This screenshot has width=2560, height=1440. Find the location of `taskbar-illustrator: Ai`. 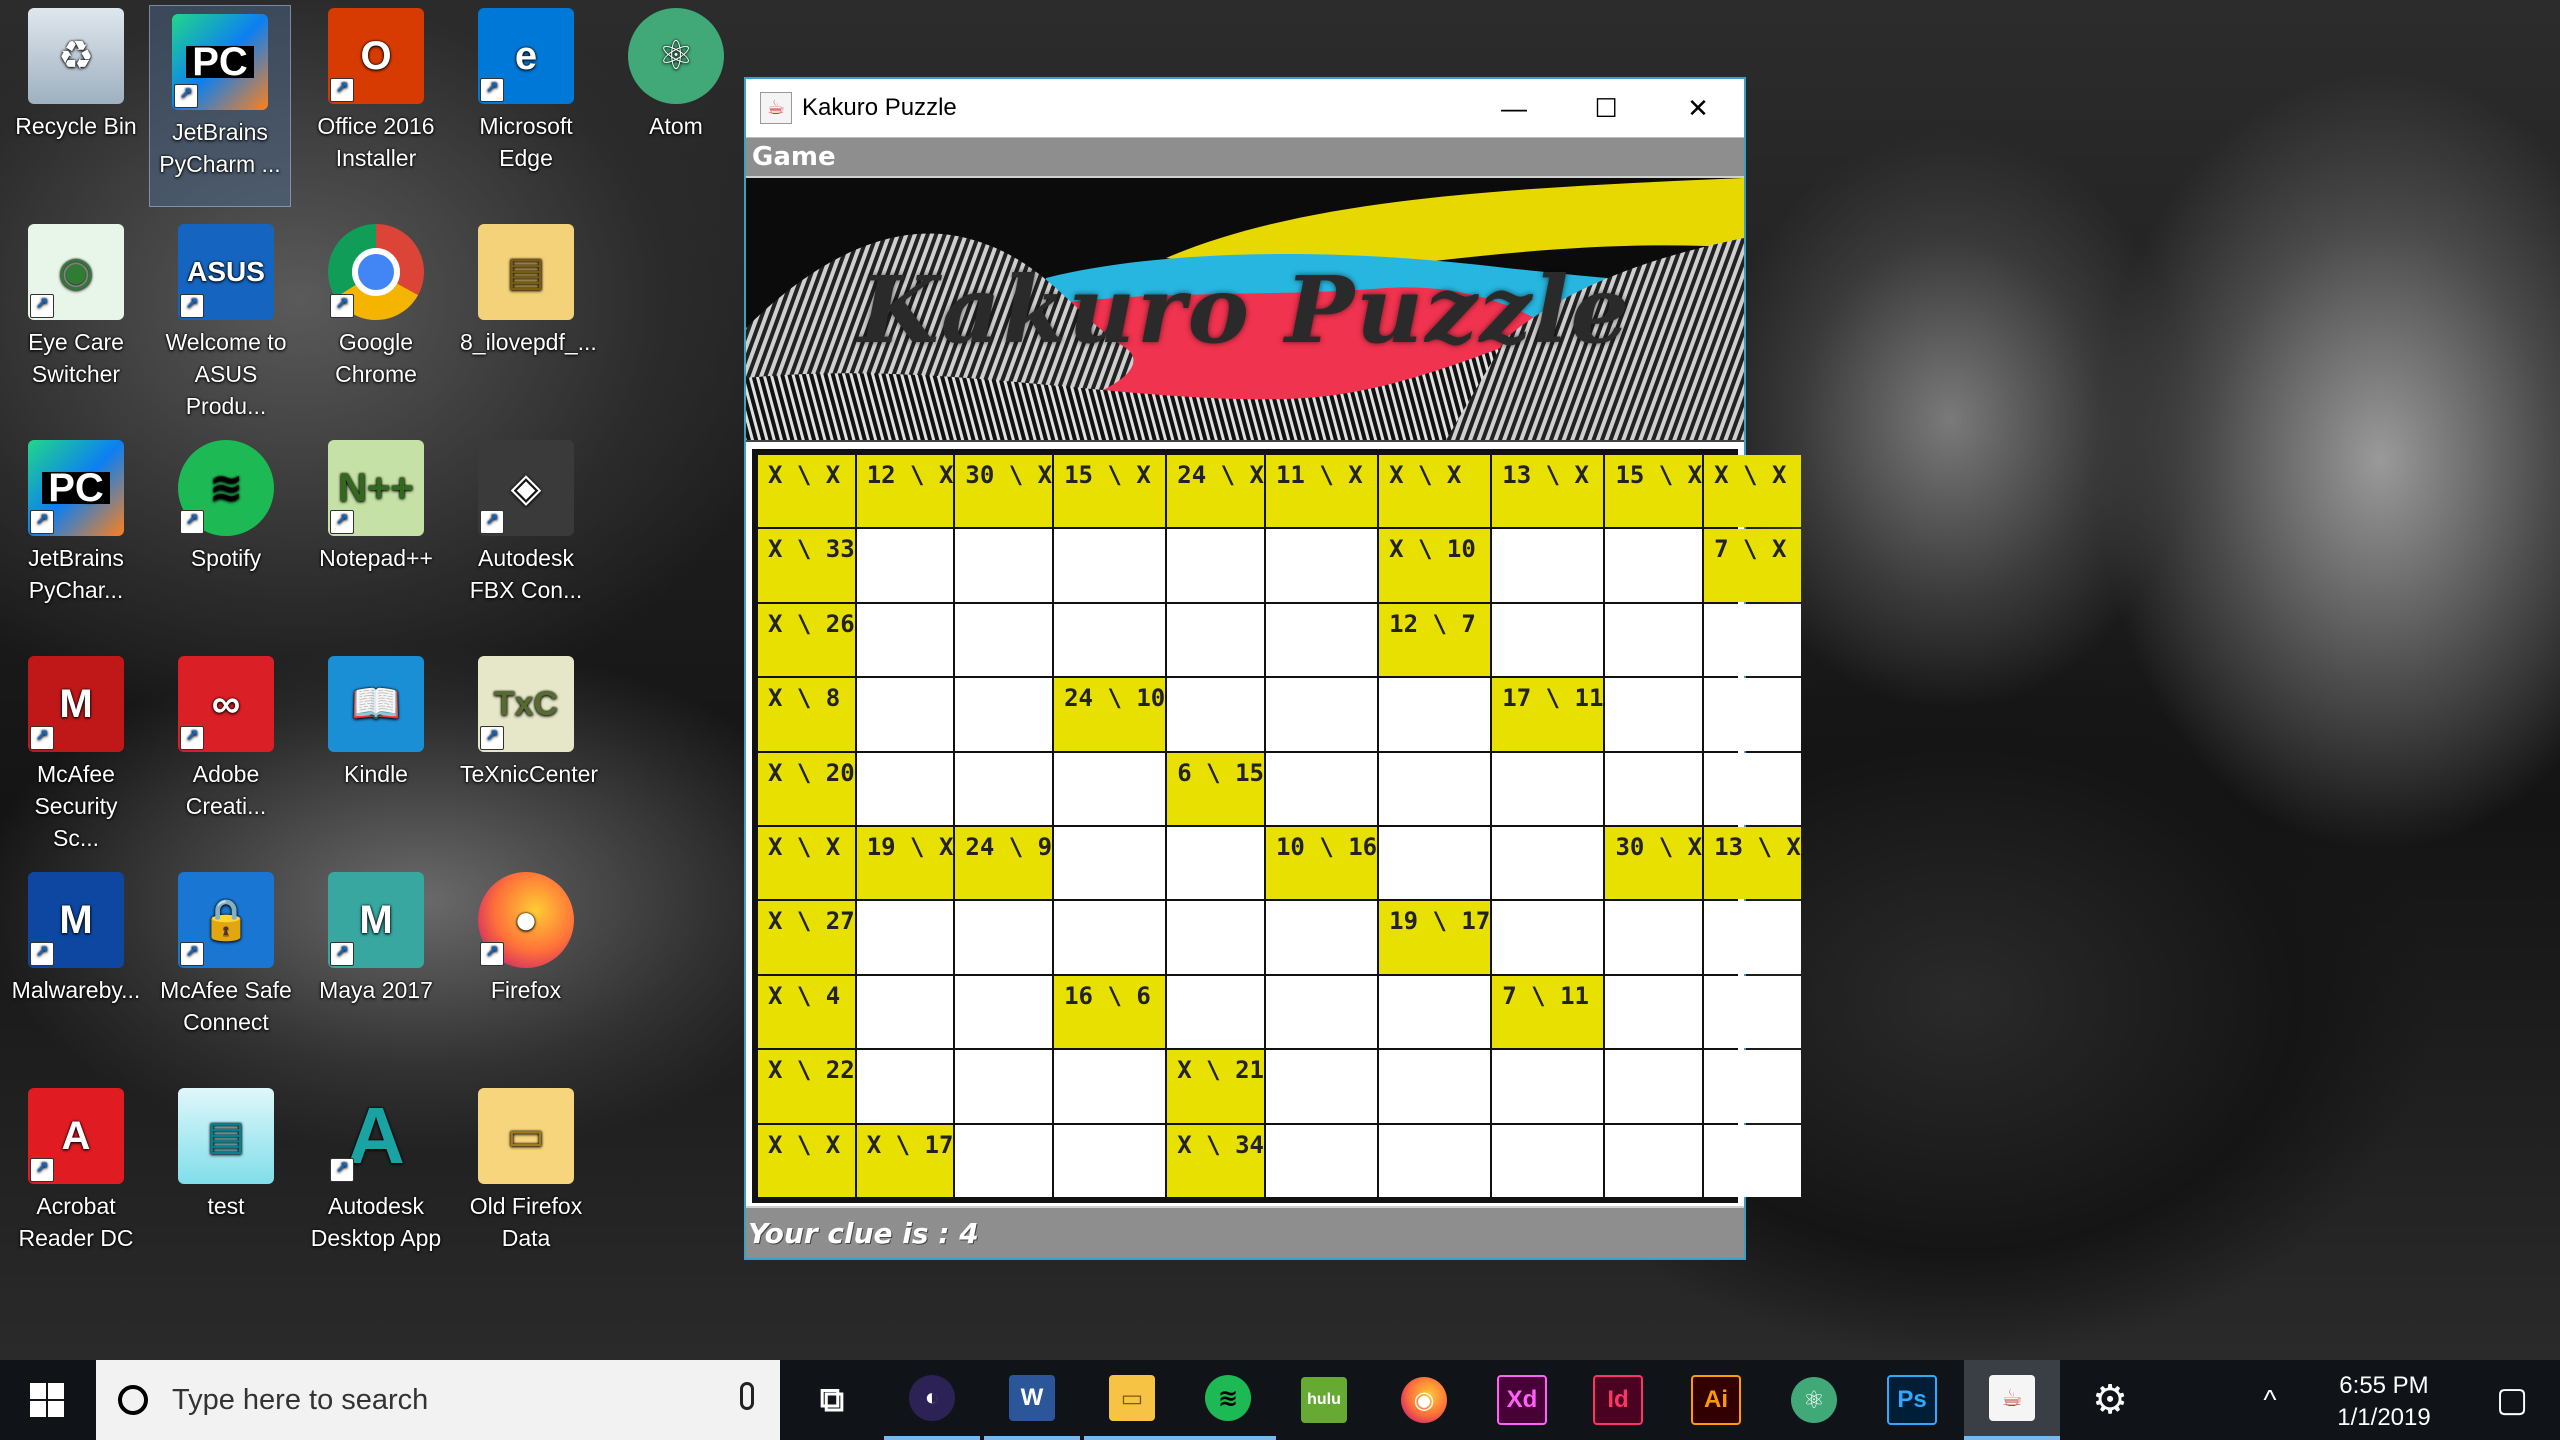

taskbar-illustrator: Ai is located at coordinates (1716, 1400).